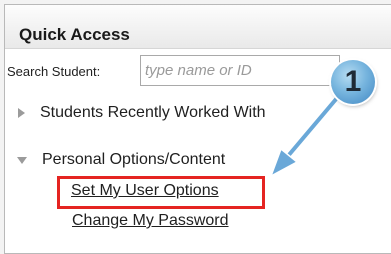 This screenshot has width=391, height=254. I want to click on change-my-password-link: Change My Password, so click(150, 221).